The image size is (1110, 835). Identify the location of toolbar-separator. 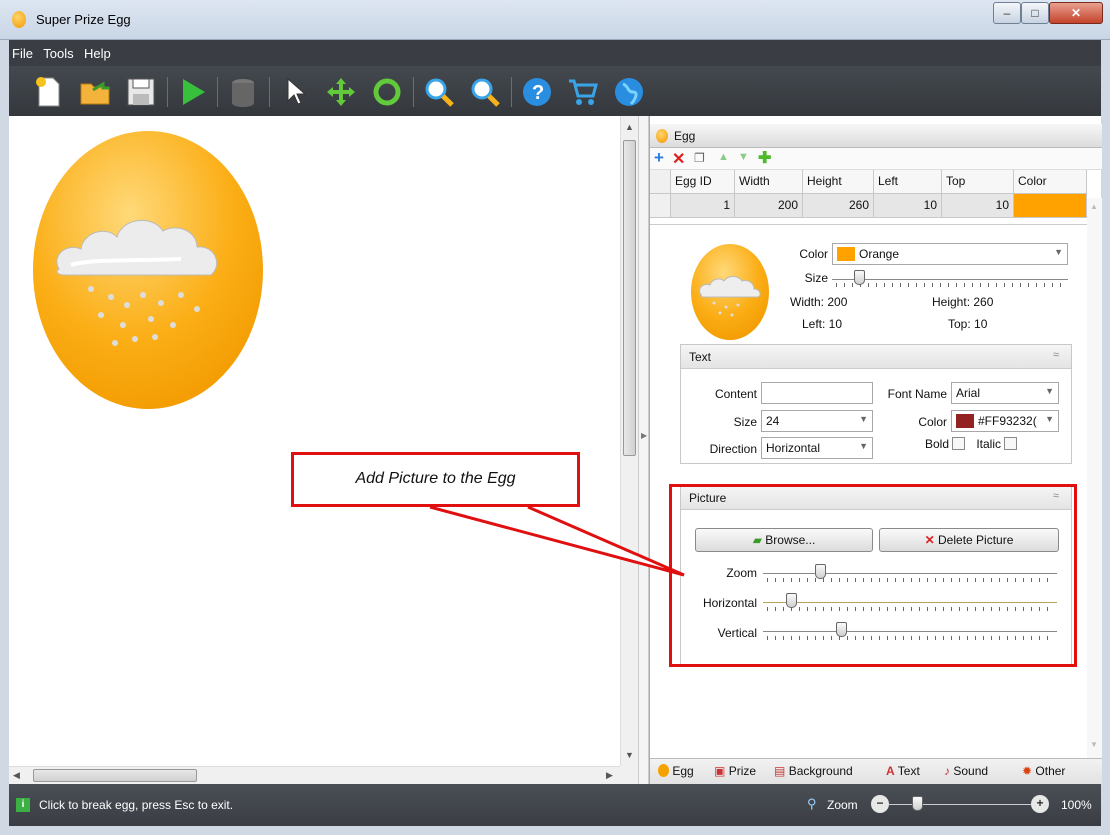
(269, 92).